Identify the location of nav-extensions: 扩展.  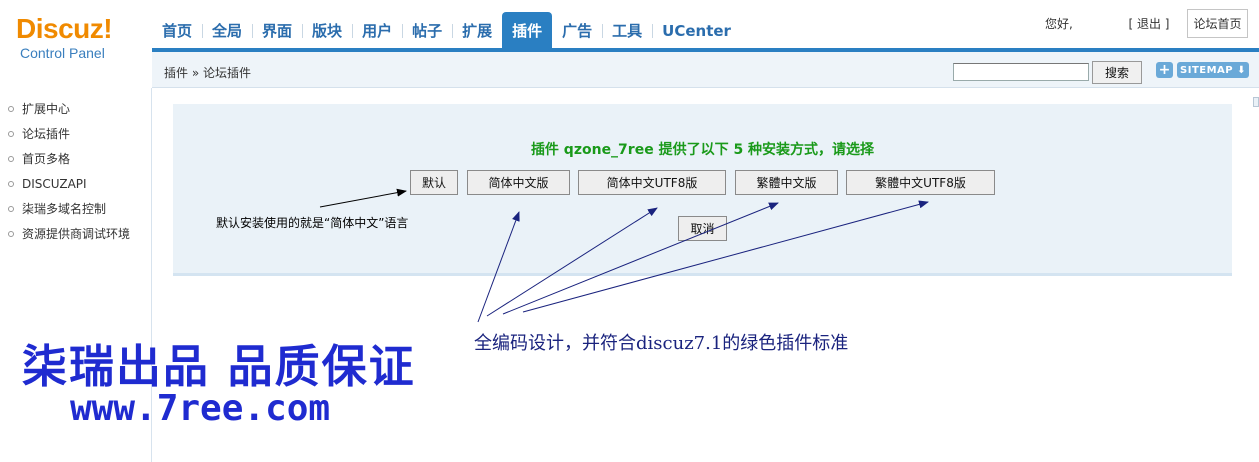
(477, 30).